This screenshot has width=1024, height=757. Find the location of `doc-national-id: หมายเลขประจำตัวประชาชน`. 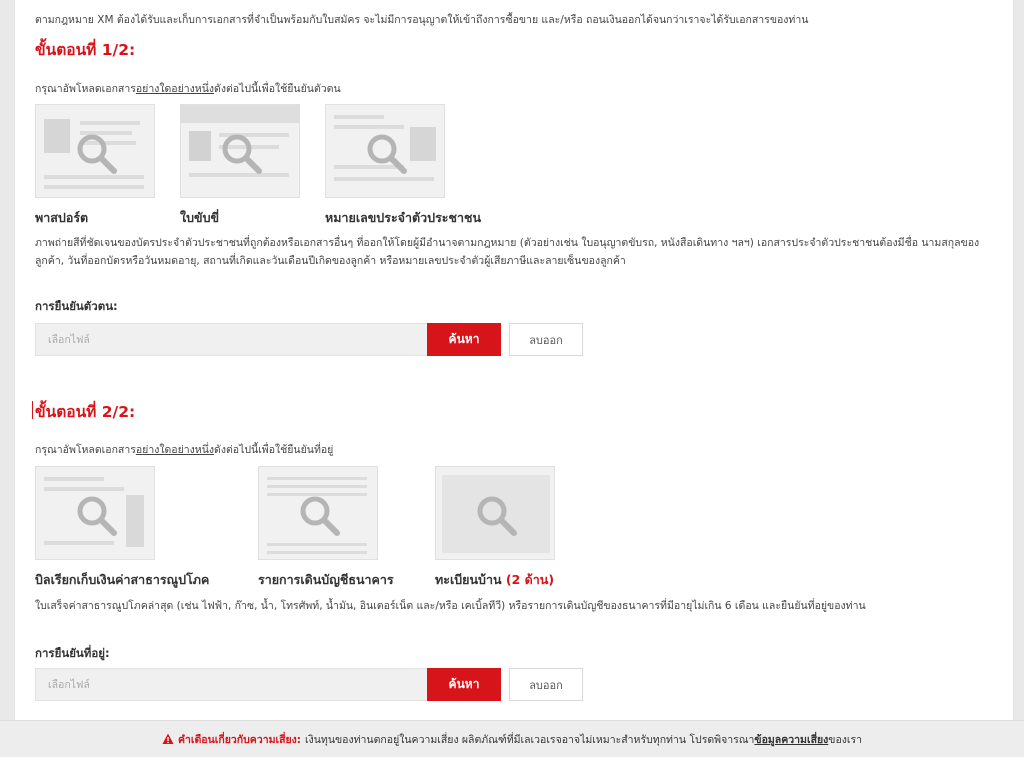

doc-national-id: หมายเลขประจำตัวประชาชน is located at coordinates (403, 166).